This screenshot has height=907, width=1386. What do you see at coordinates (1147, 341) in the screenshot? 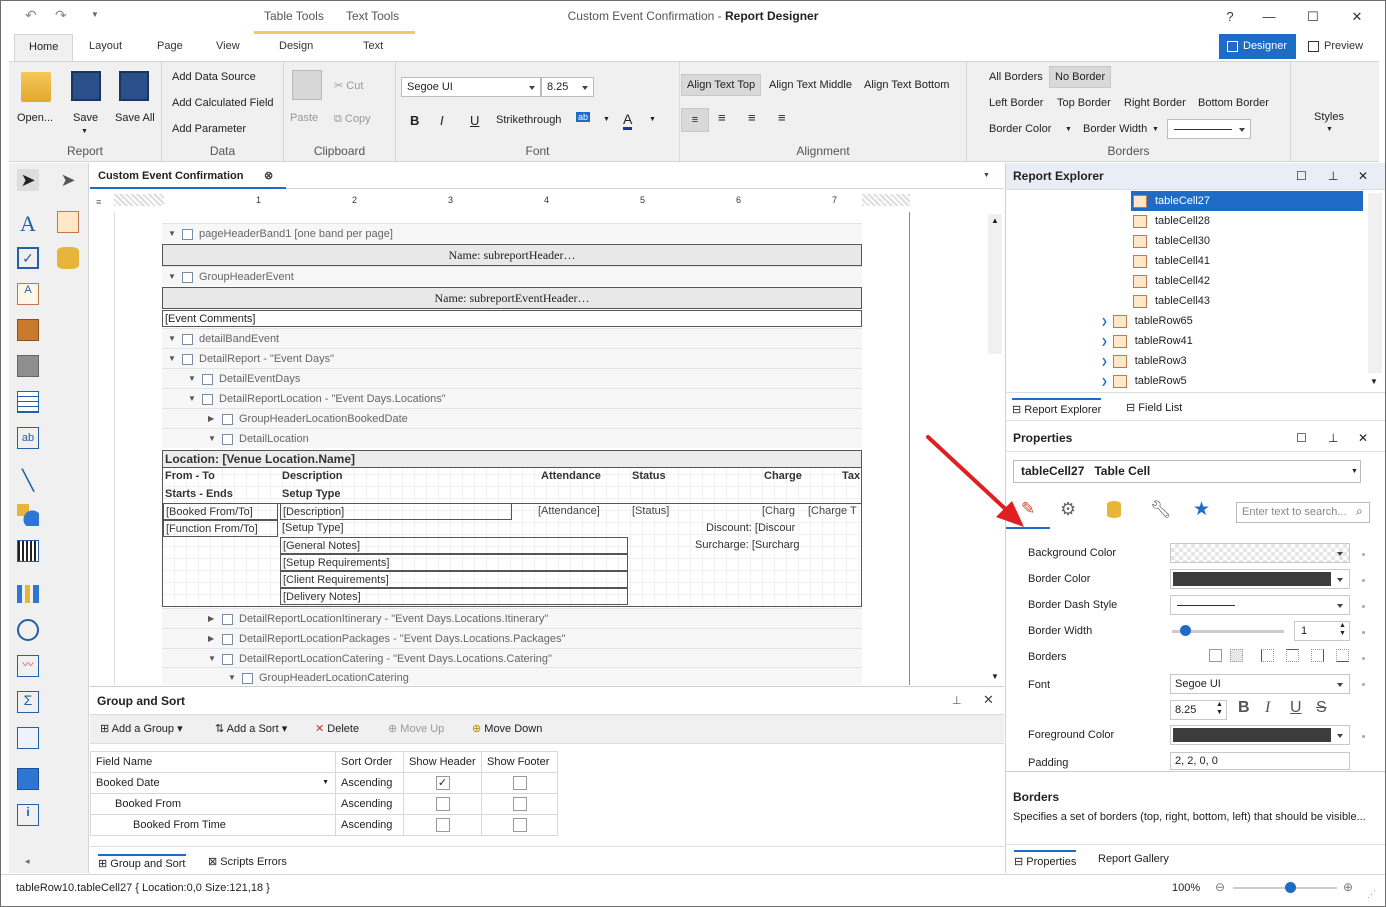
I see `tree-item-row41: ❯ tableRow41` at bounding box center [1147, 341].